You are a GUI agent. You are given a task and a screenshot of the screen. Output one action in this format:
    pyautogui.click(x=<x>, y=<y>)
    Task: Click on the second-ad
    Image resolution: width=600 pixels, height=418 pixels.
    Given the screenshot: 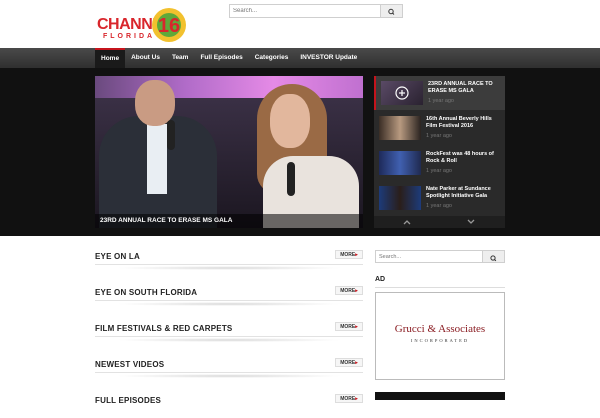 What is the action you would take?
    pyautogui.click(x=440, y=396)
    